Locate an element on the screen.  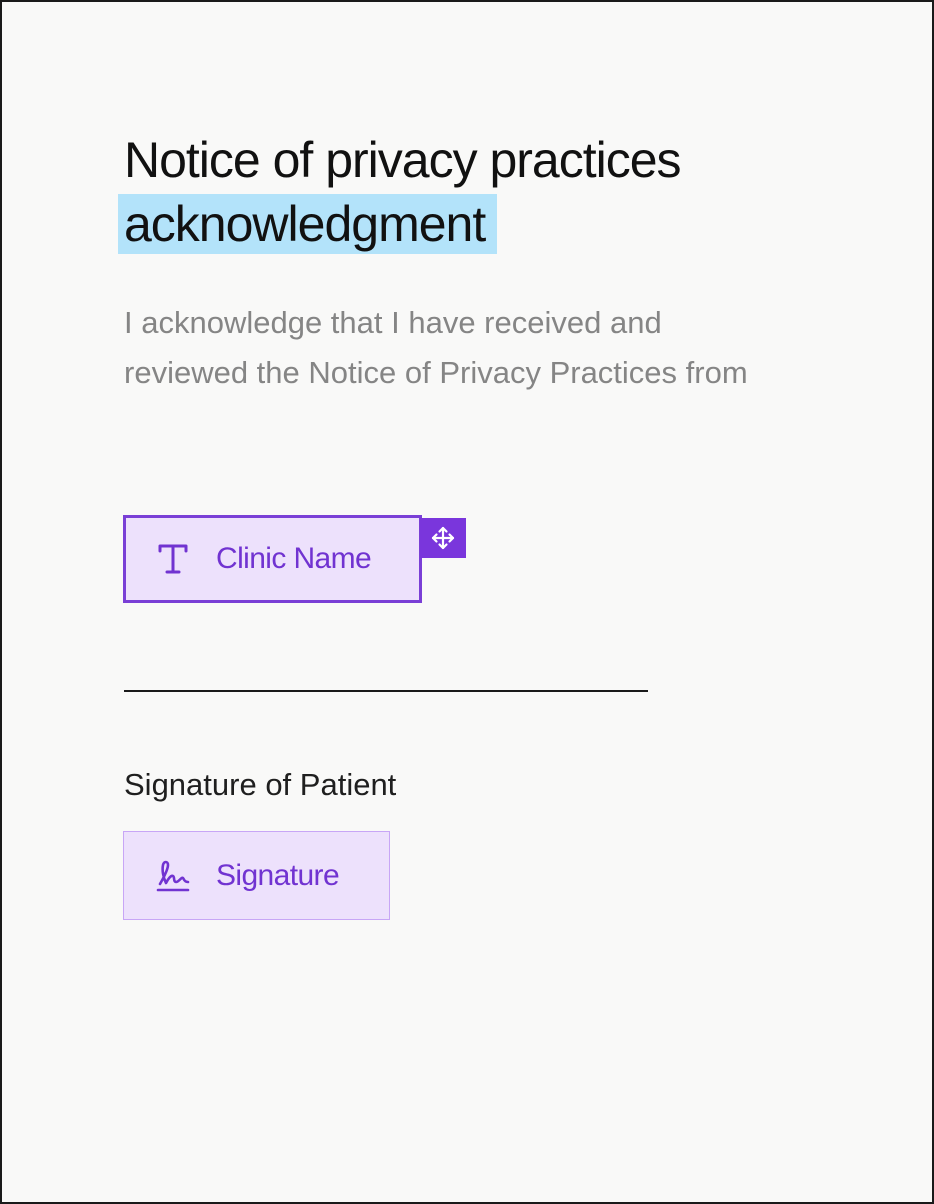
clinic-name-field: Clinic Name is located at coordinates (272, 559).